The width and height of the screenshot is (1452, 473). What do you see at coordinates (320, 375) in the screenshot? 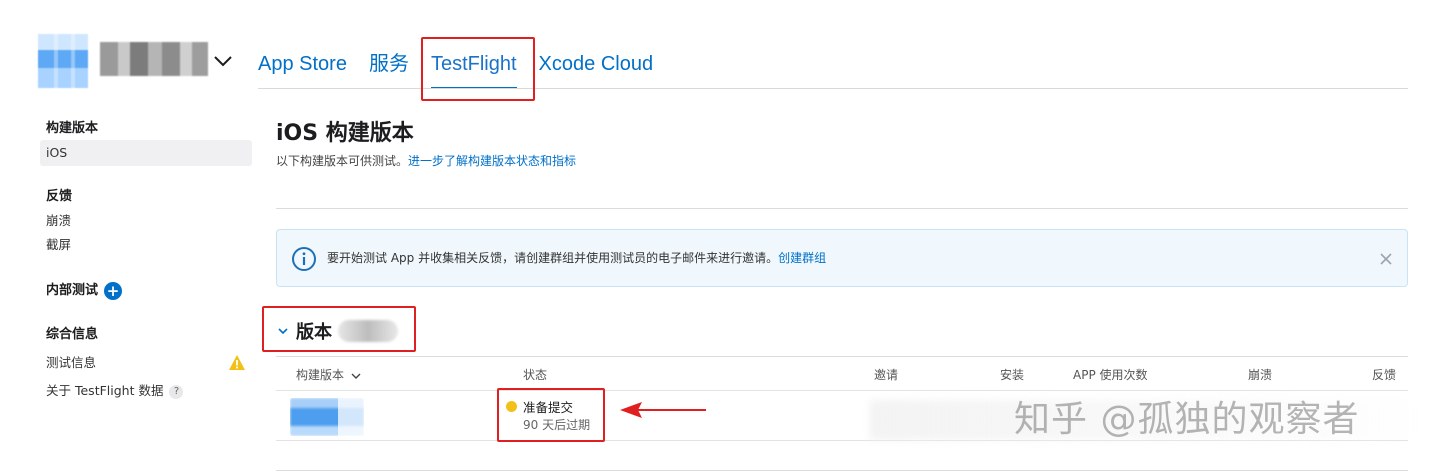
I see `column-header-build-label: 构建版本` at bounding box center [320, 375].